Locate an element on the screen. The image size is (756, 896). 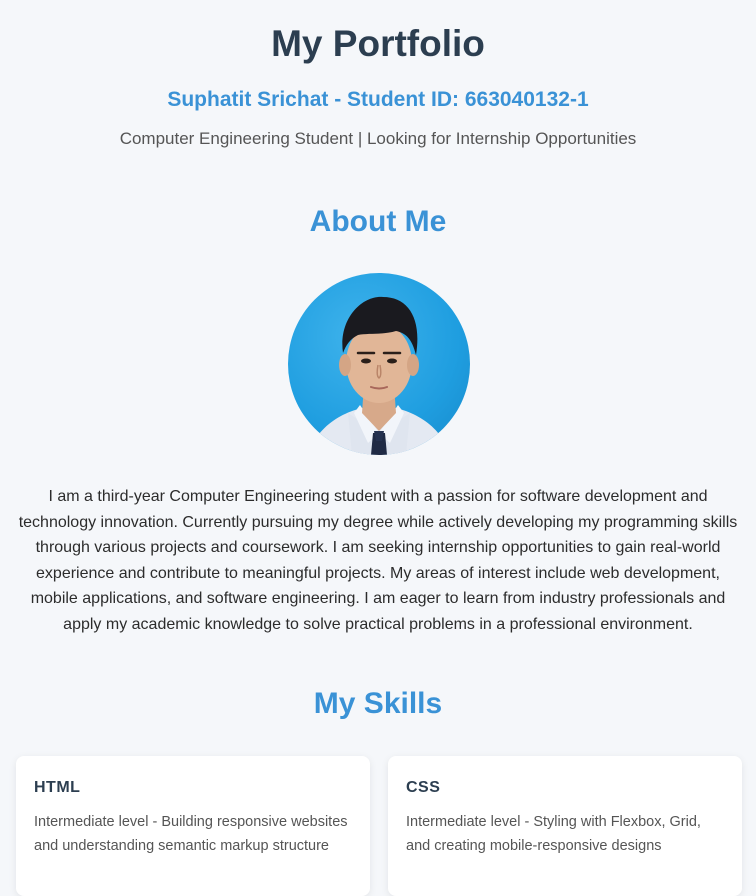
profile-photo-illustration is located at coordinates (379, 375).